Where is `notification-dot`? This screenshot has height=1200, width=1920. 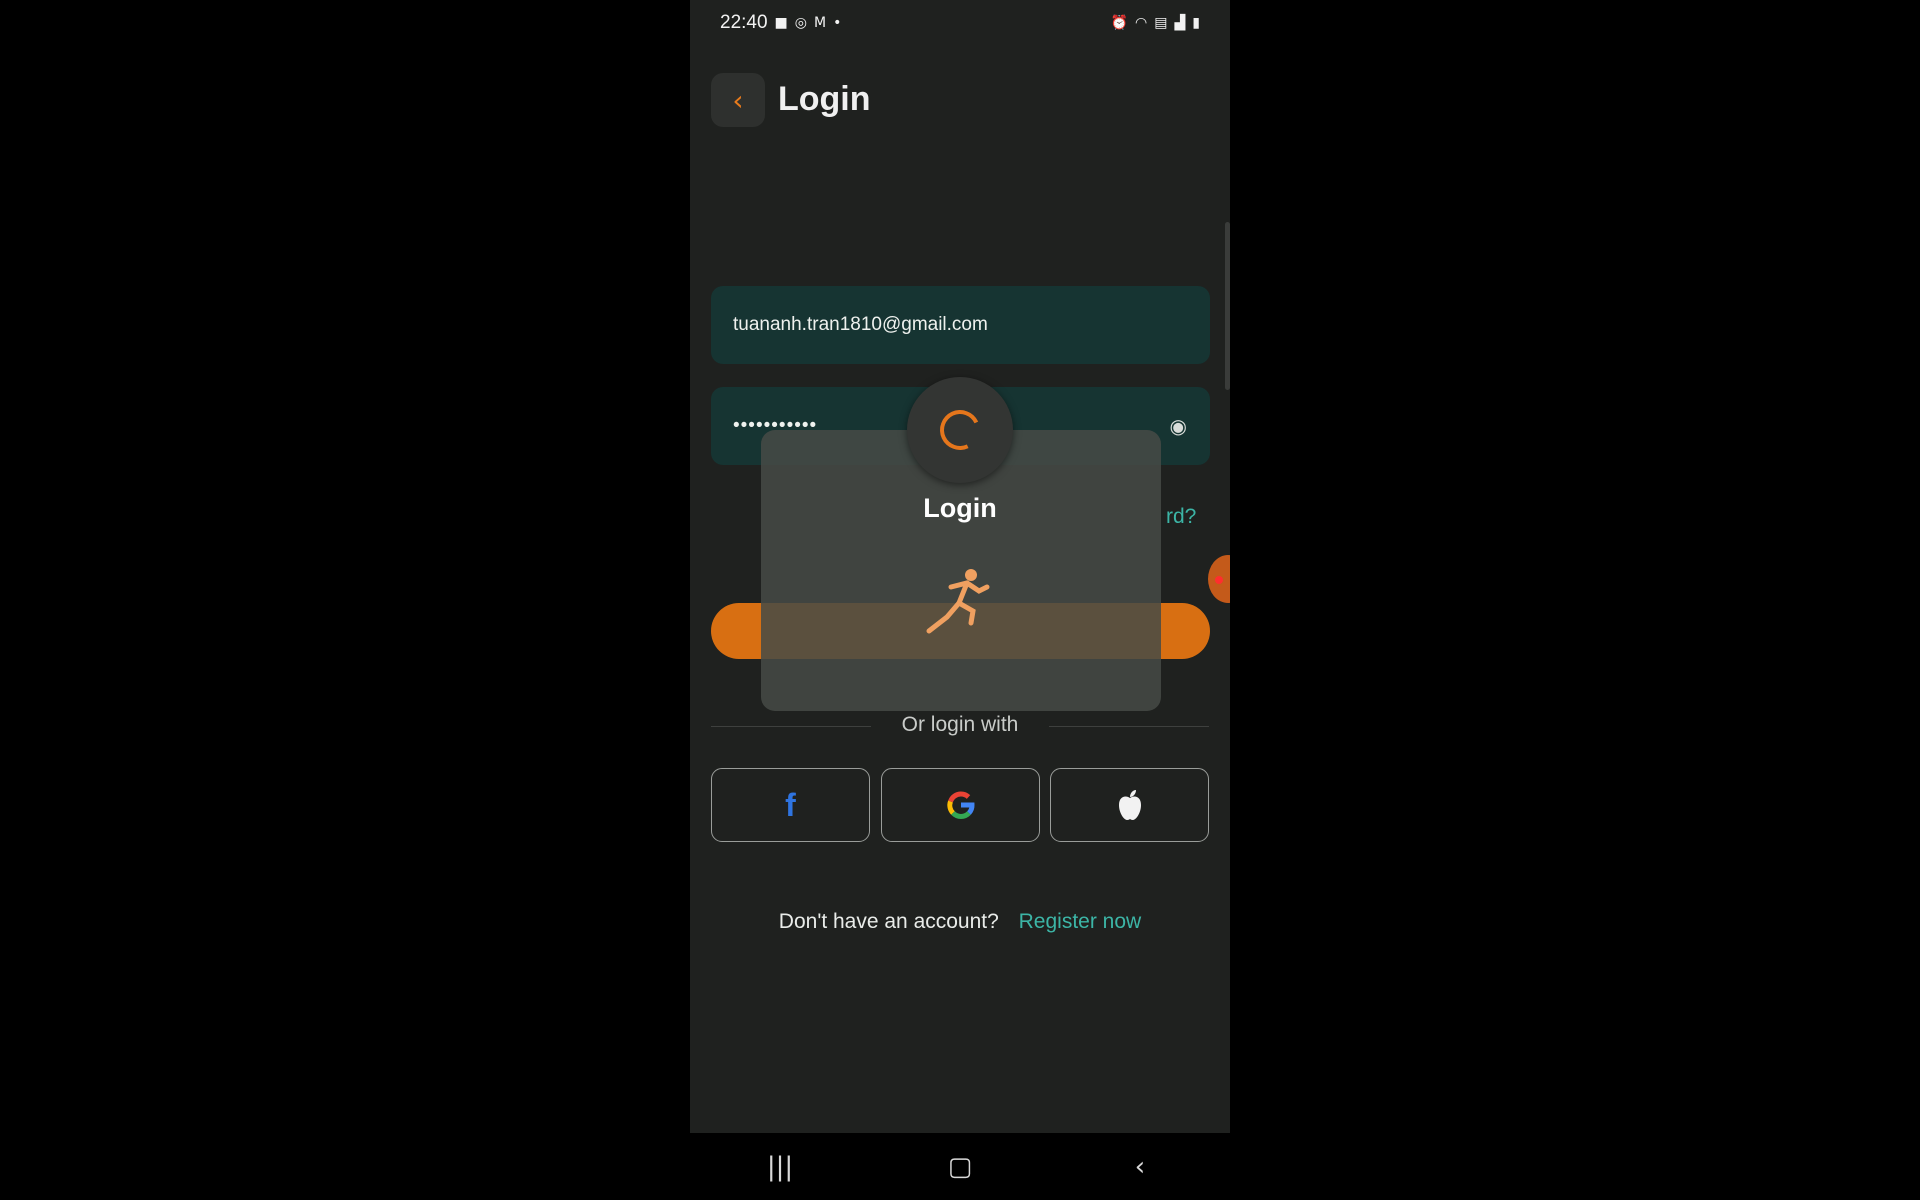
notification-dot is located at coordinates (1219, 580).